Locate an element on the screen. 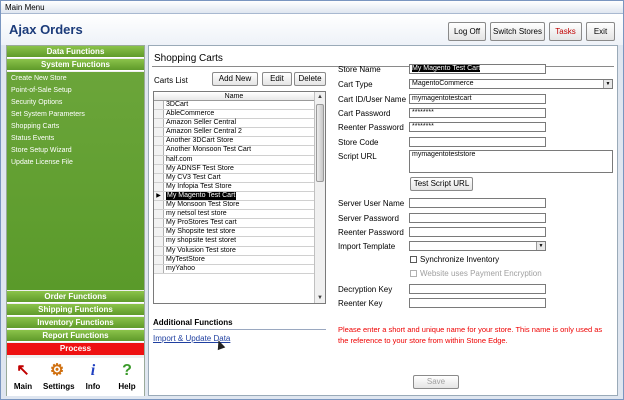 The width and height of the screenshot is (624, 400). data-functions-header: Data Functions is located at coordinates (75, 52).